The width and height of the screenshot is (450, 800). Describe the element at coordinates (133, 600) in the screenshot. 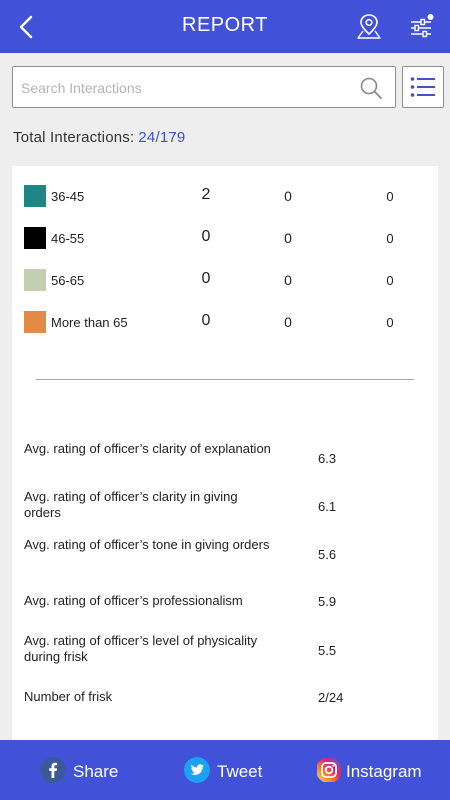

I see `rating-label: Avg. rating of officer’s professionalism` at that location.